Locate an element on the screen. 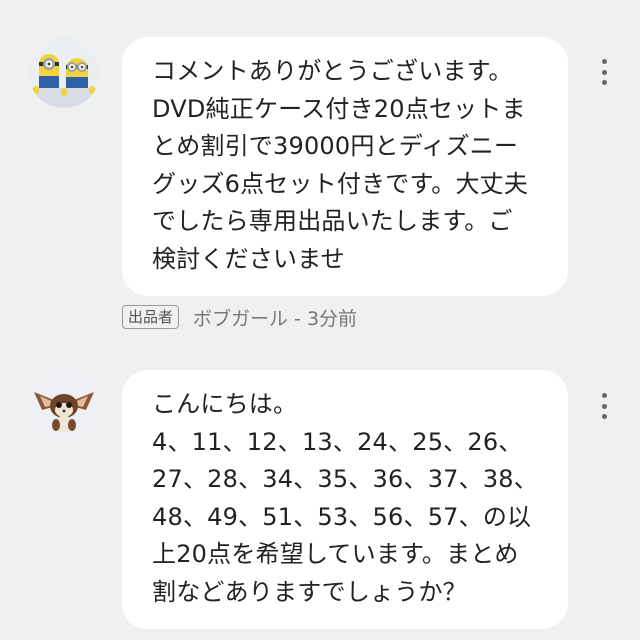 The height and width of the screenshot is (640, 640). seller-badge: 出品者 is located at coordinates (151, 317).